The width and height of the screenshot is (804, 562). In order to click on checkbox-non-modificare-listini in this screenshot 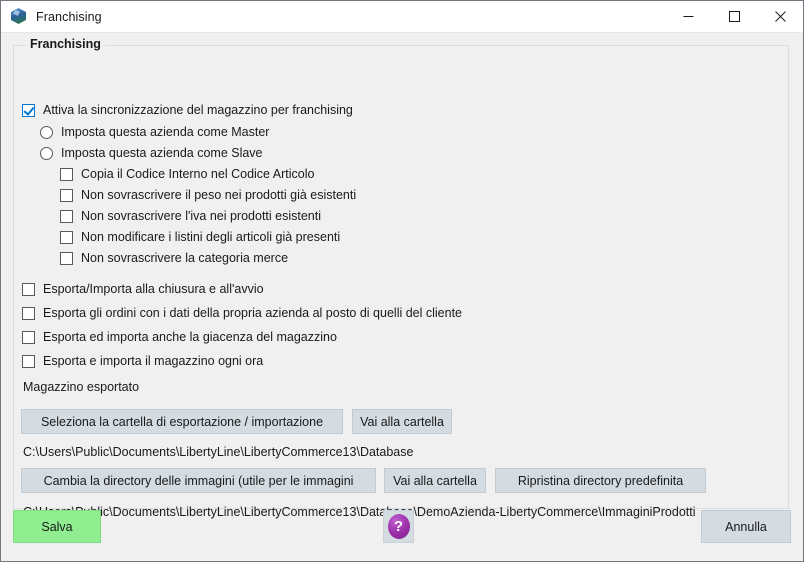, I will do `click(66, 237)`.